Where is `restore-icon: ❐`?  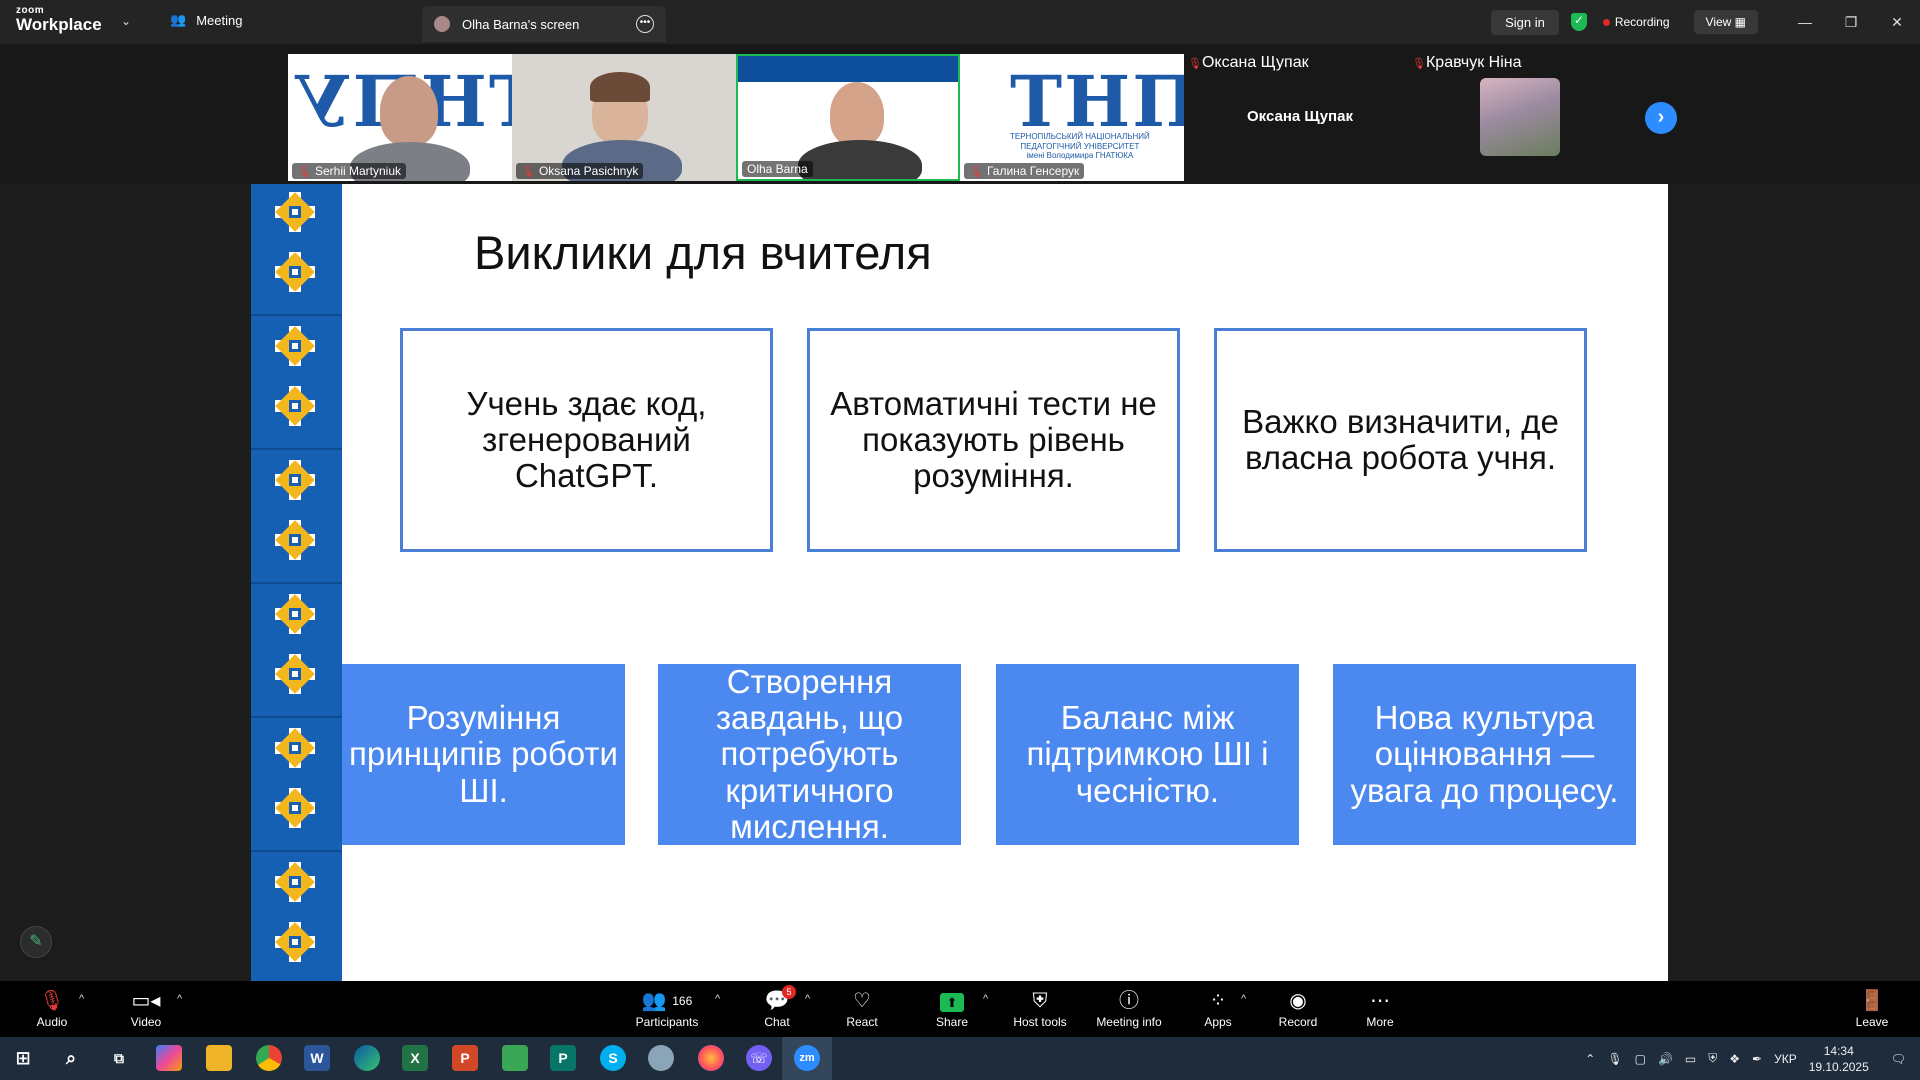 restore-icon: ❐ is located at coordinates (1851, 22).